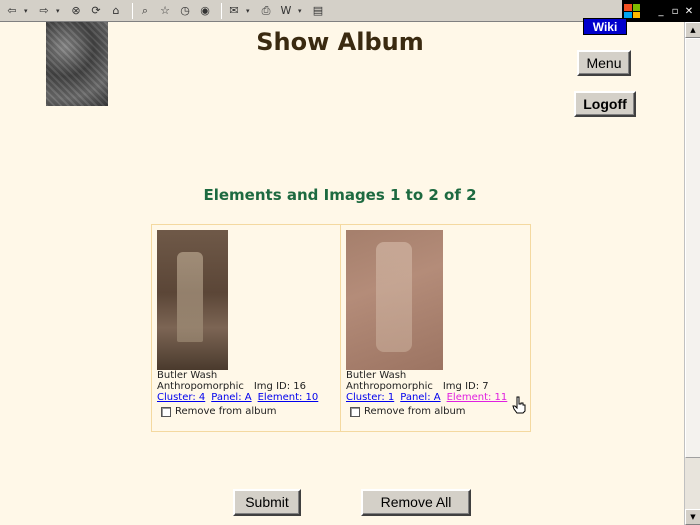 The width and height of the screenshot is (700, 525). What do you see at coordinates (28, 11) in the screenshot?
I see `back-dropdown-icon: ▾` at bounding box center [28, 11].